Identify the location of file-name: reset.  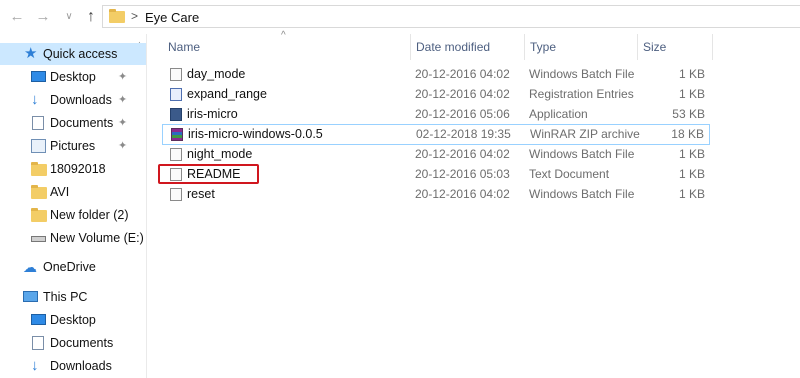
(201, 194).